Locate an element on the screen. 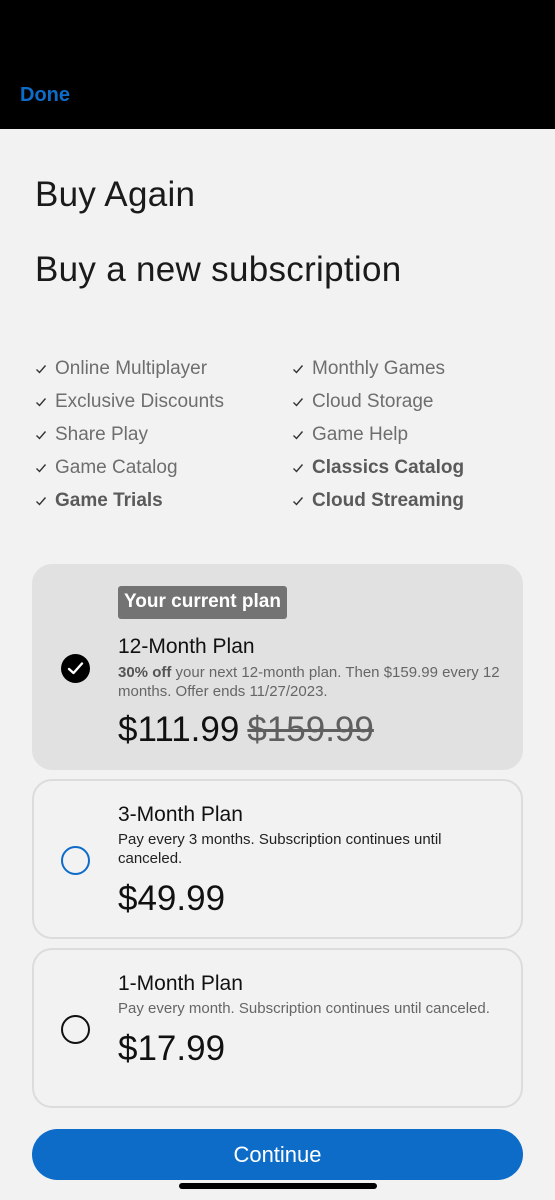 The height and width of the screenshot is (1200, 555). feature-item: Classics Catalog is located at coordinates (378, 467).